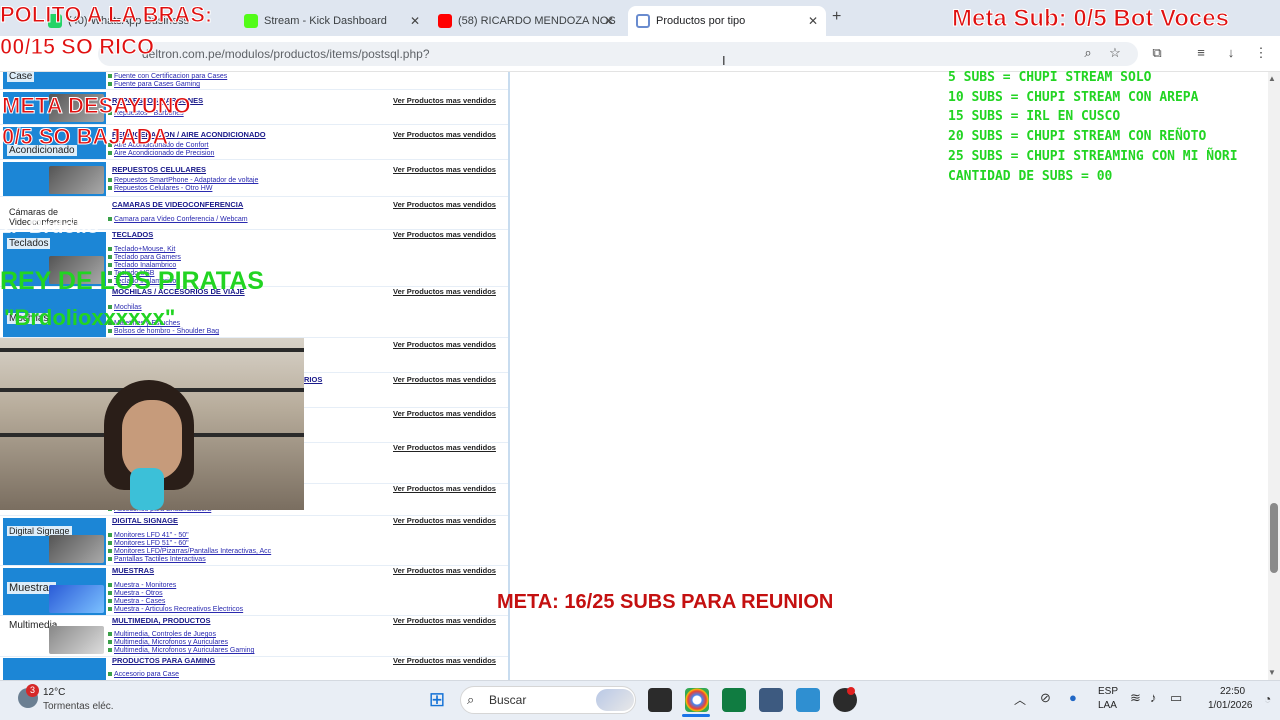  What do you see at coordinates (1267, 699) in the screenshot?
I see `notification-icon: ◔` at bounding box center [1267, 699].